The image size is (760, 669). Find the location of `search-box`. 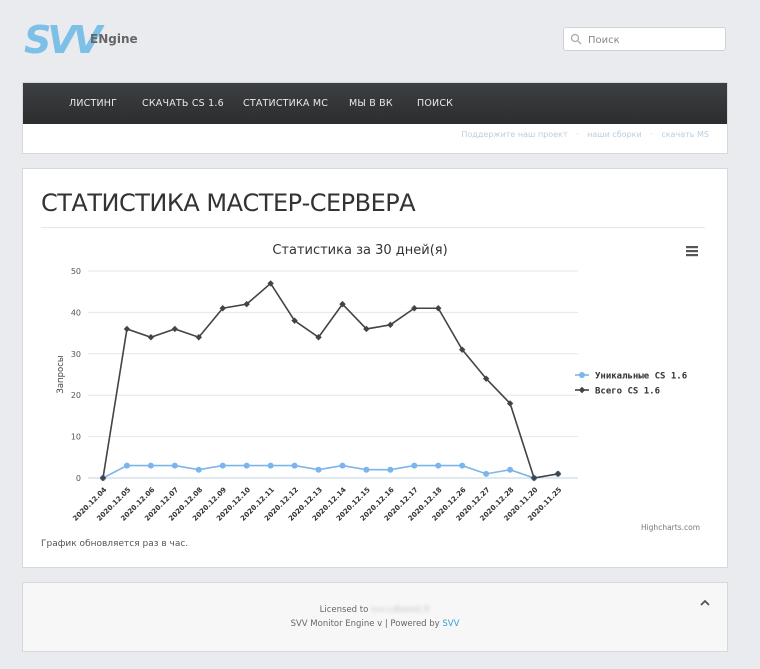

search-box is located at coordinates (644, 39).